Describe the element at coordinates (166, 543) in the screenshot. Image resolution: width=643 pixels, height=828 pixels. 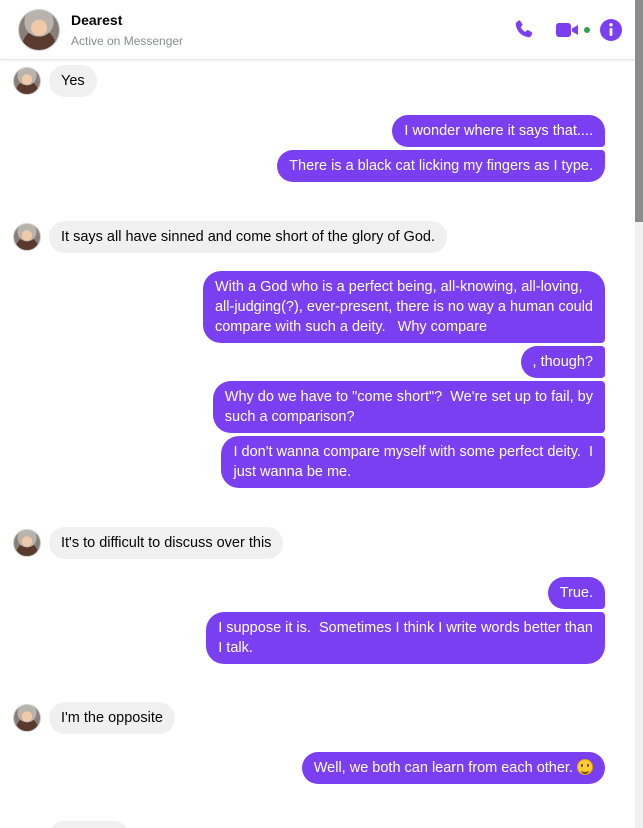
I see `message-bubble-received: It's to difficult to discuss over this` at that location.